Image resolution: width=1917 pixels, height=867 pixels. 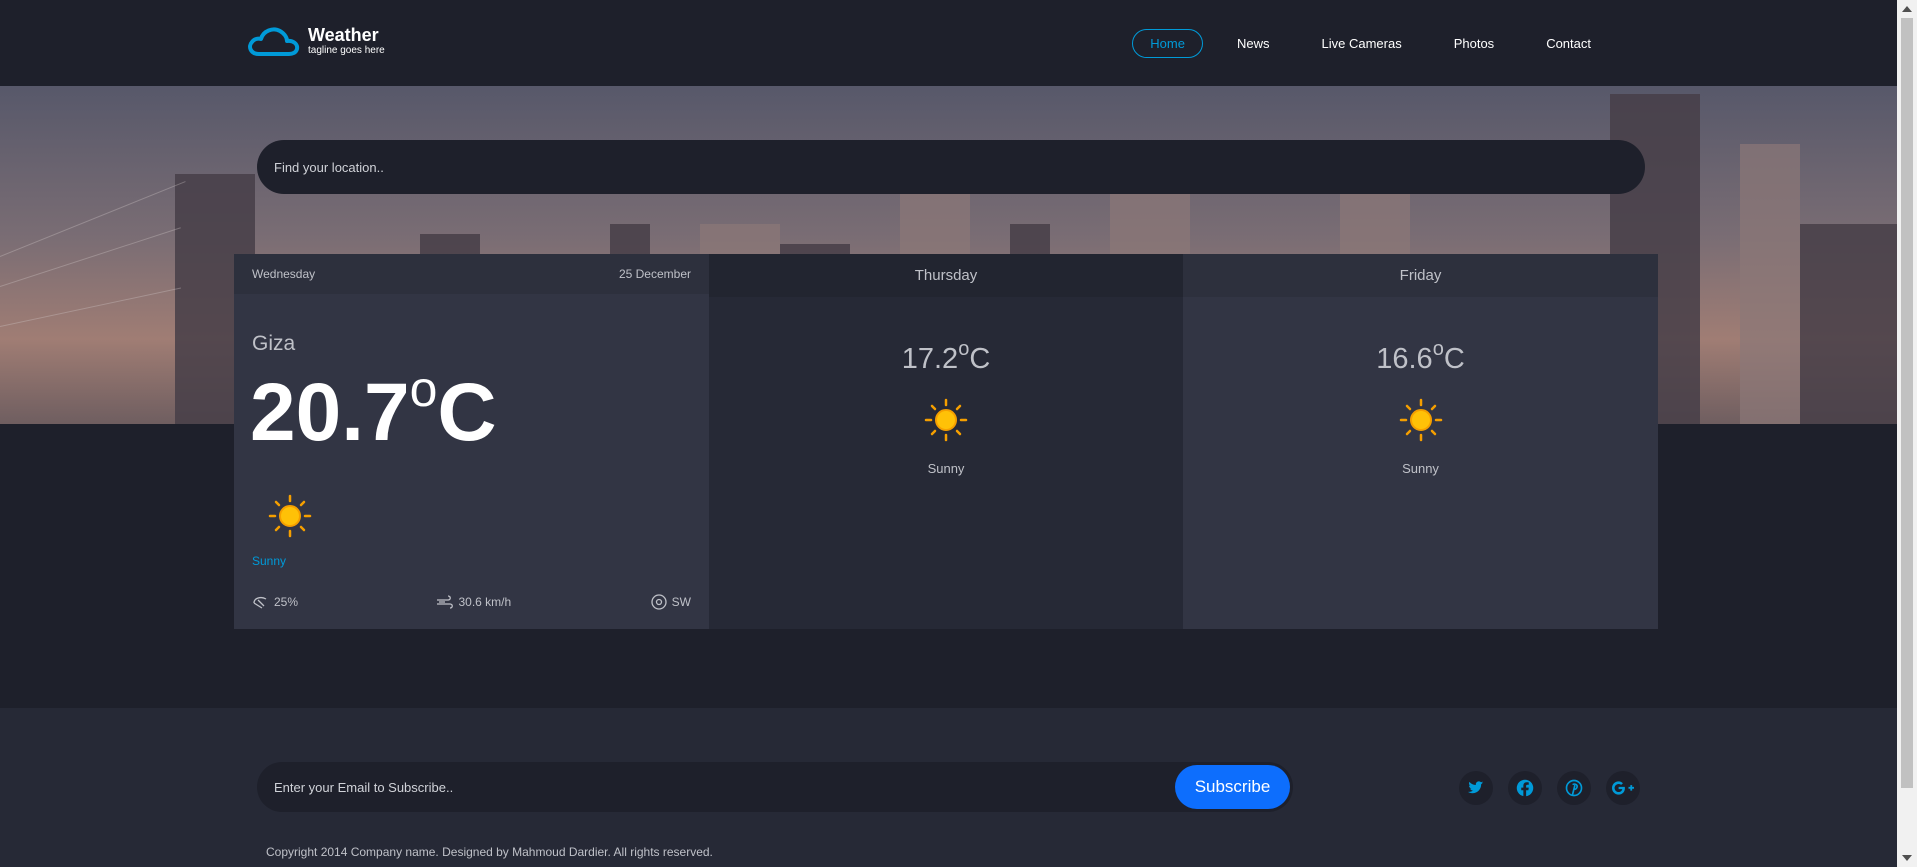 I want to click on compass-icon, so click(x=658, y=602).